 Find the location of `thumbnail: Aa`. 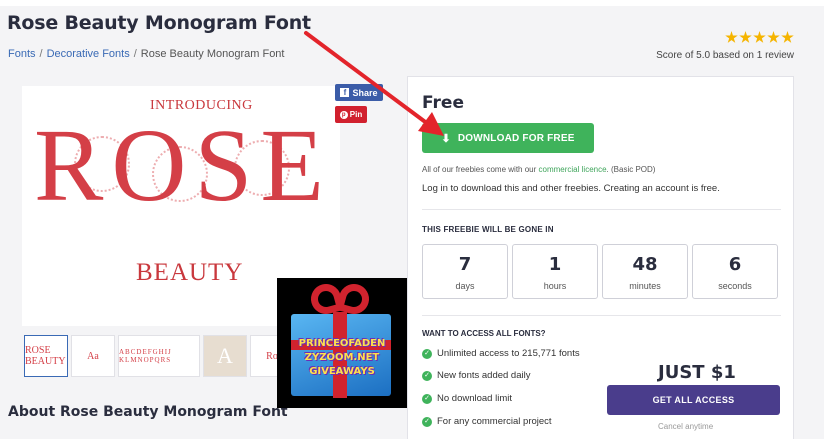

thumbnail: Aa is located at coordinates (93, 356).